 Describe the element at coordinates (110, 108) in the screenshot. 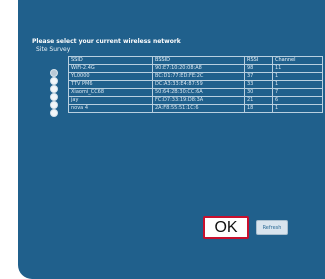

I see `cell-ssid: nova 4` at that location.